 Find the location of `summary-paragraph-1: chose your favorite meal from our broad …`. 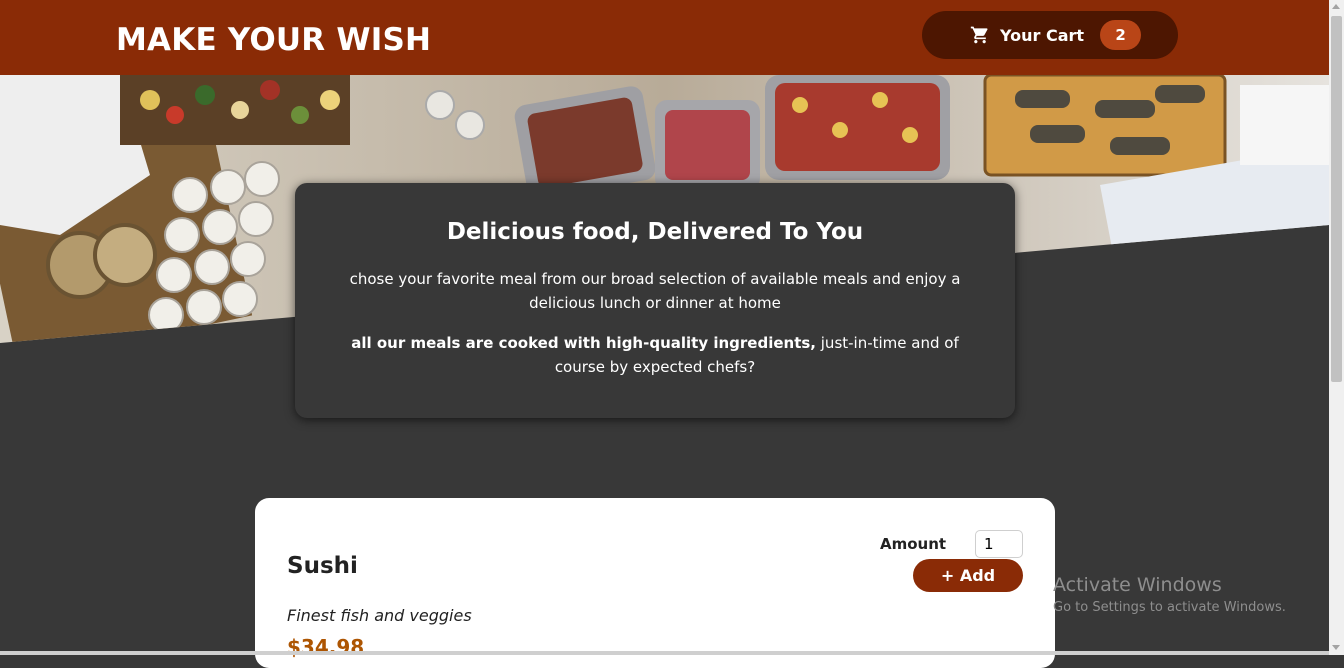

summary-paragraph-1: chose your favorite meal from our broad … is located at coordinates (655, 291).